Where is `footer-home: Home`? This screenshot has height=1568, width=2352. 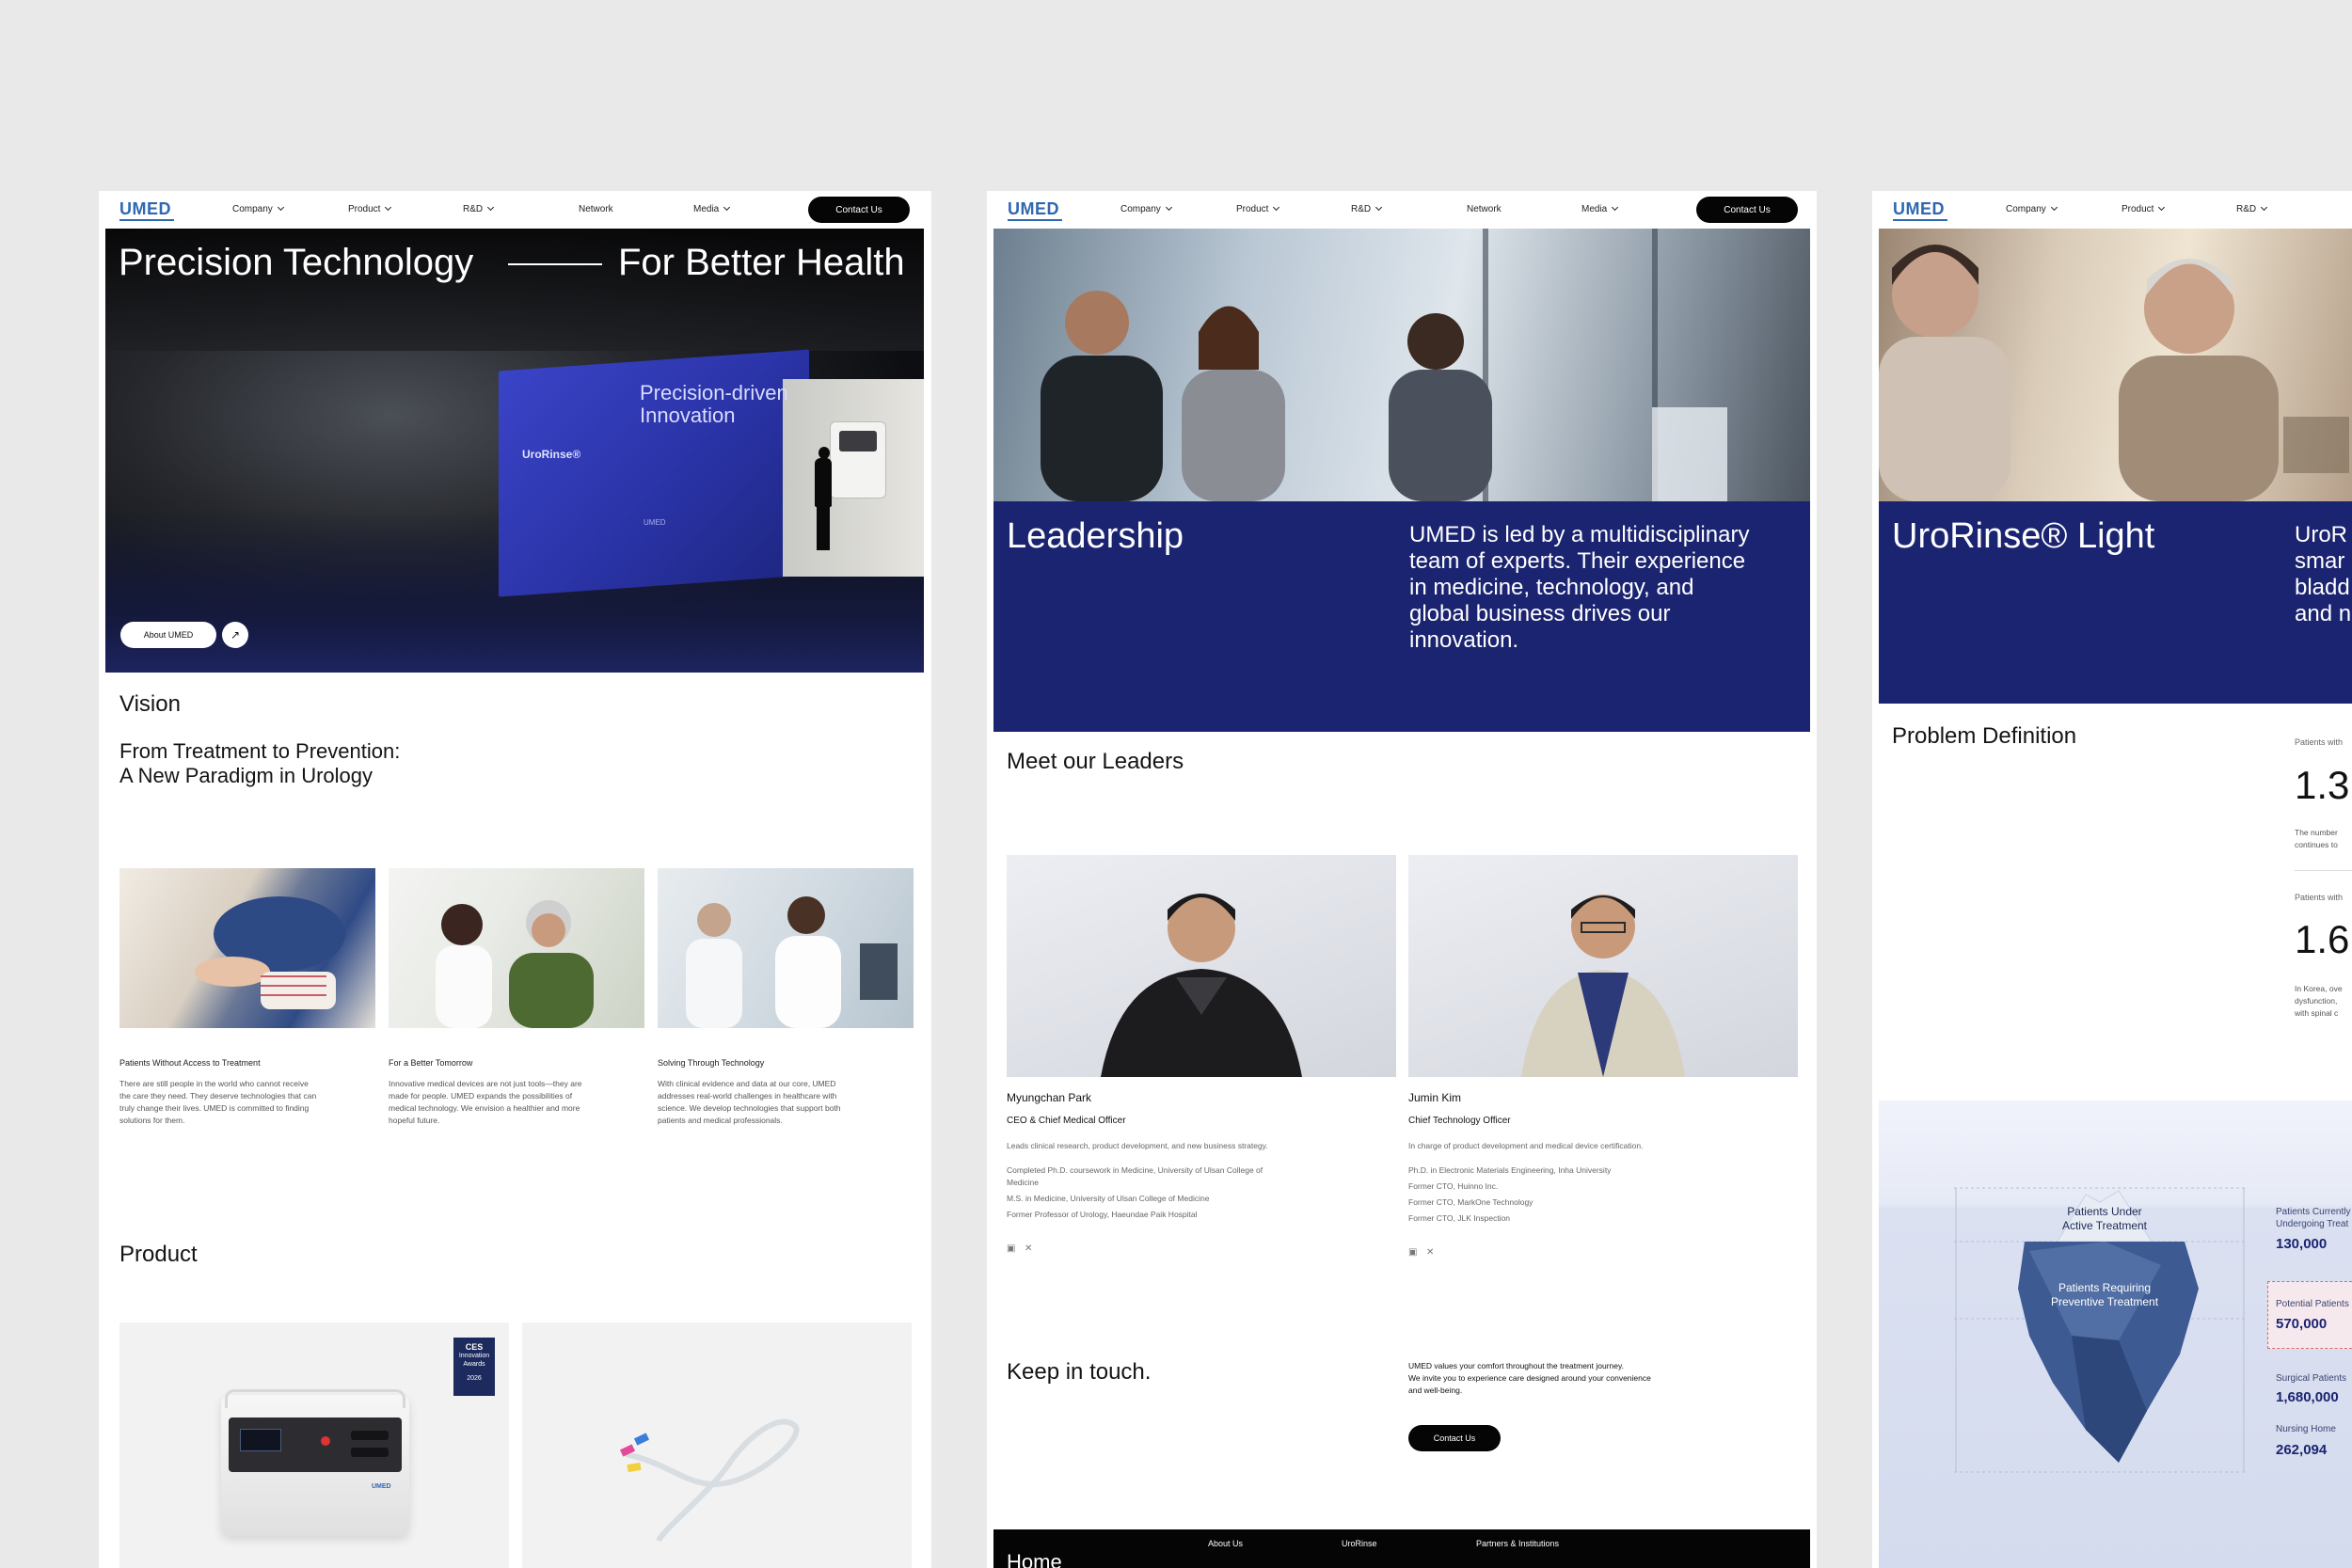
footer-home: Home is located at coordinates (1034, 1559).